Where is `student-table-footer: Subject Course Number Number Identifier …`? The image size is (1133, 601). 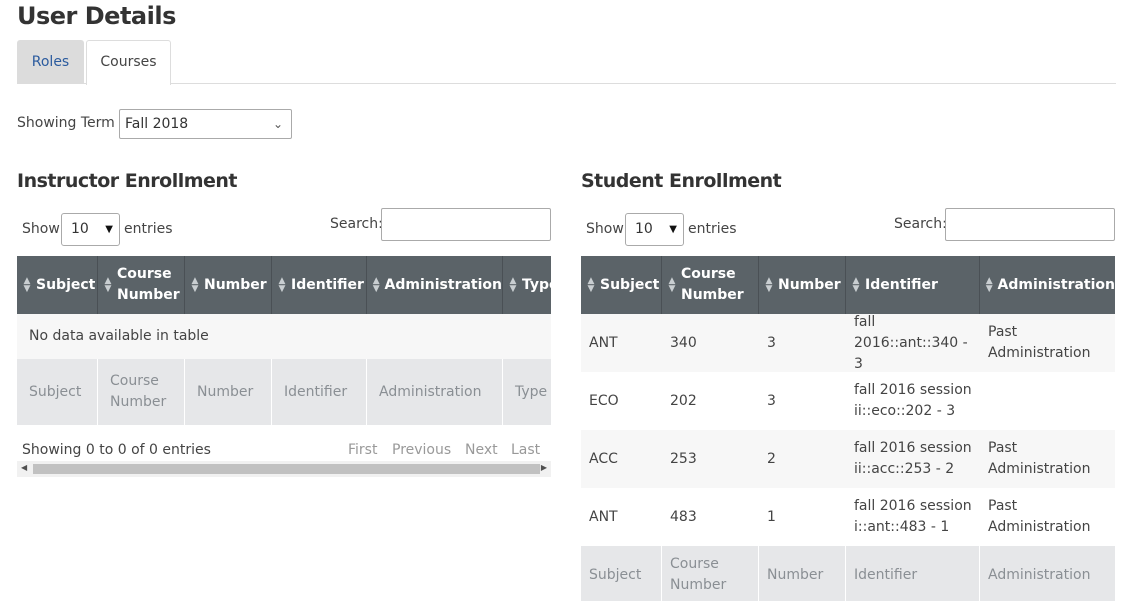 student-table-footer: Subject Course Number Number Identifier … is located at coordinates (848, 573).